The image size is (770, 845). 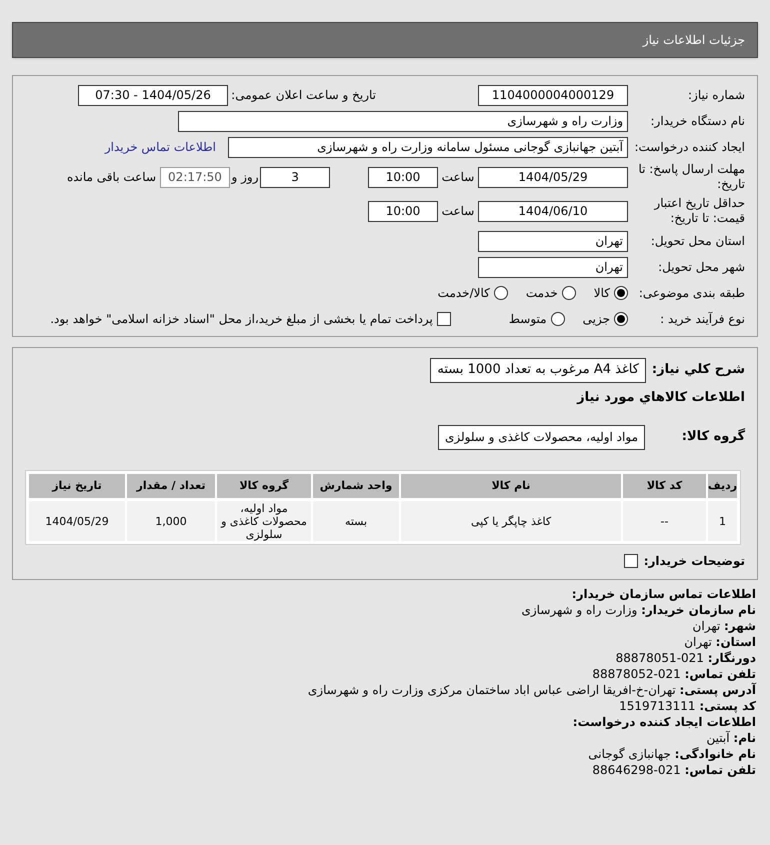 I want to click on field-label: روز و, so click(x=245, y=177).